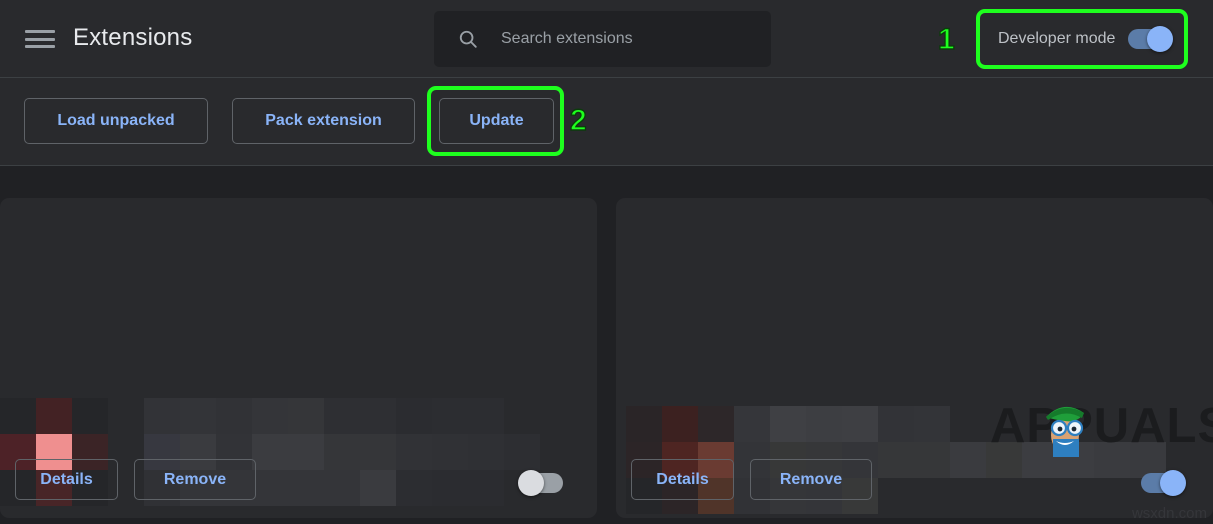  I want to click on developer-mode-label: Developer mode, so click(1057, 38).